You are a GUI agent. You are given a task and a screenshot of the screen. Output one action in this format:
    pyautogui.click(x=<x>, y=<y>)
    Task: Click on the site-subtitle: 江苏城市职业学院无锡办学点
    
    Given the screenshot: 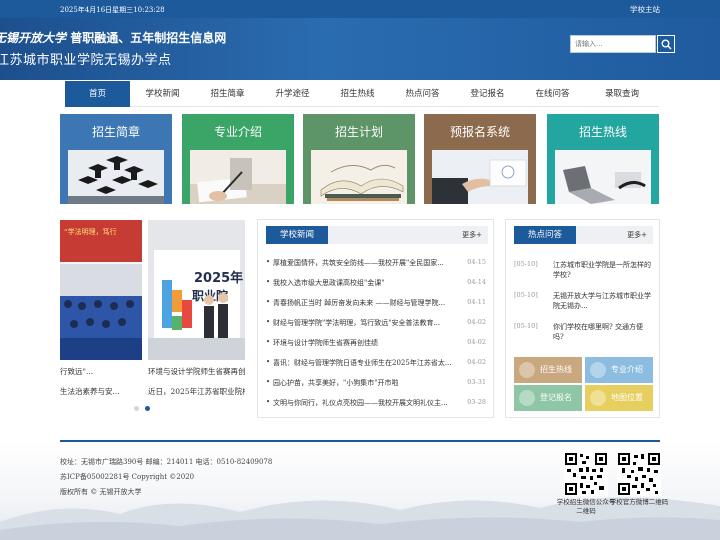 What is the action you would take?
    pyautogui.click(x=86, y=60)
    